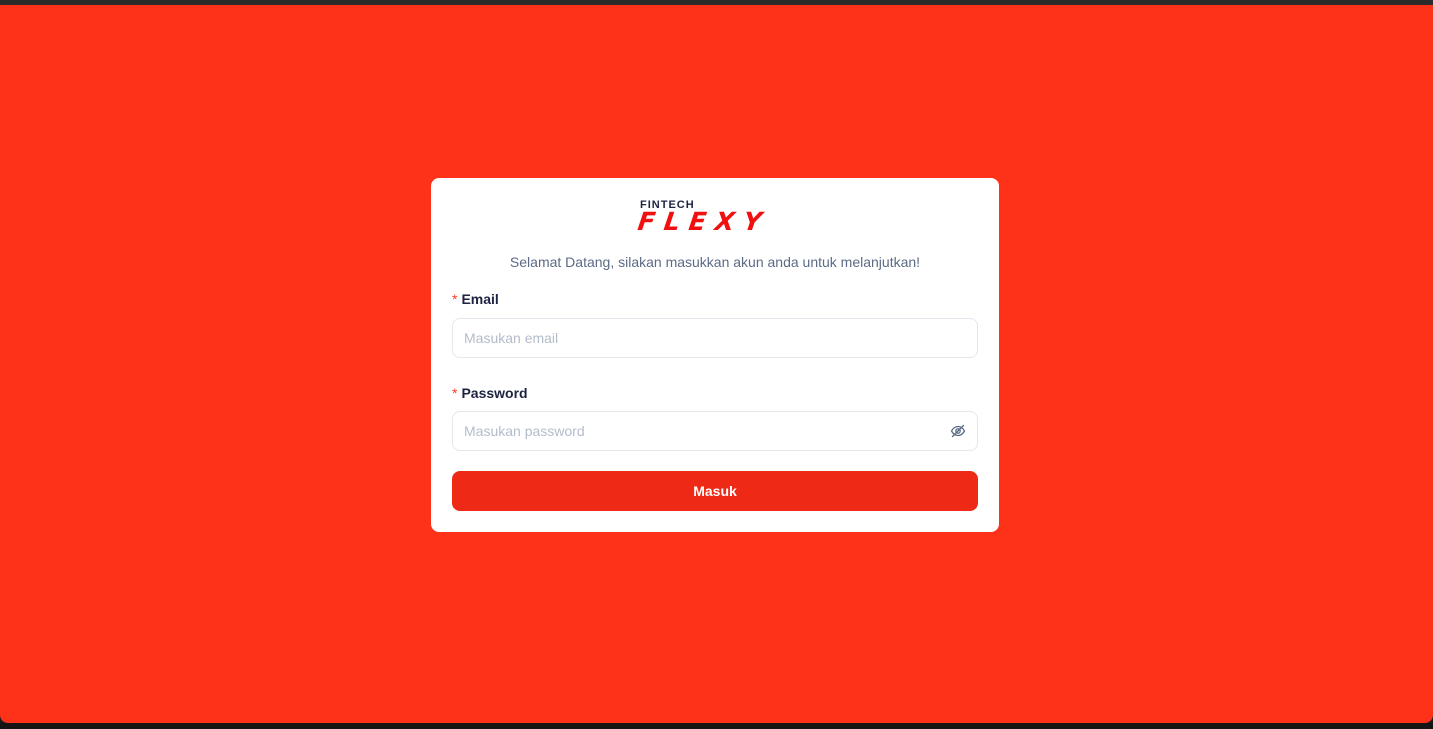  I want to click on password-field-wrapper, so click(715, 431).